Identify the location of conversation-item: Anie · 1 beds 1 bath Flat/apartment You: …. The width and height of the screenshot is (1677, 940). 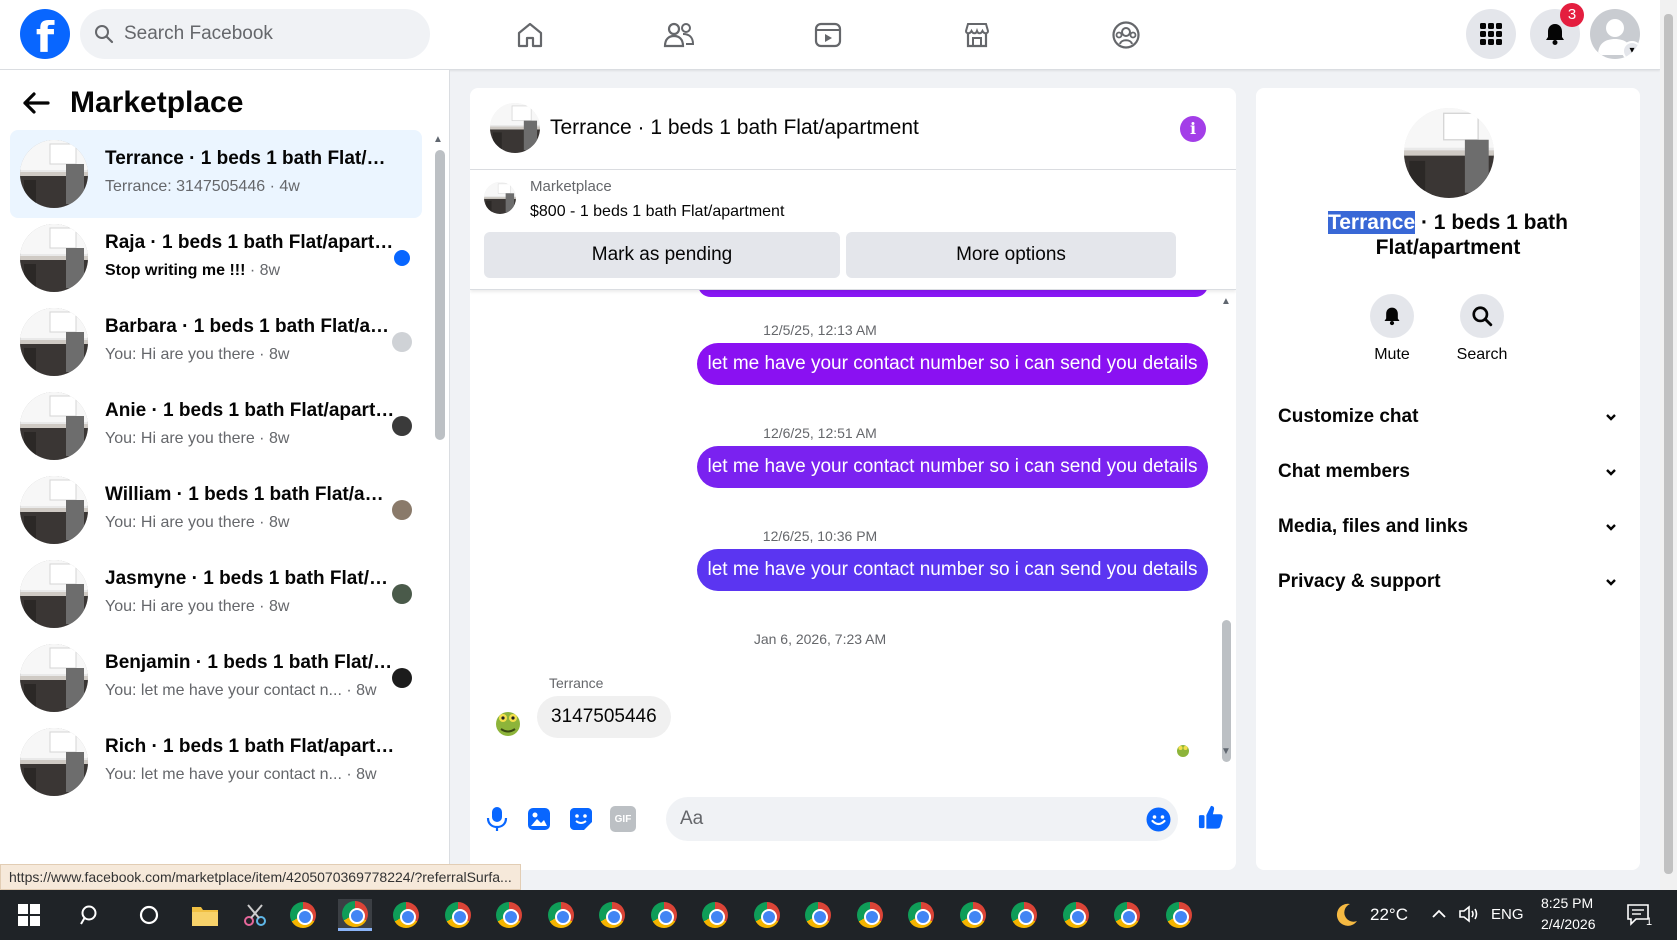
(216, 426).